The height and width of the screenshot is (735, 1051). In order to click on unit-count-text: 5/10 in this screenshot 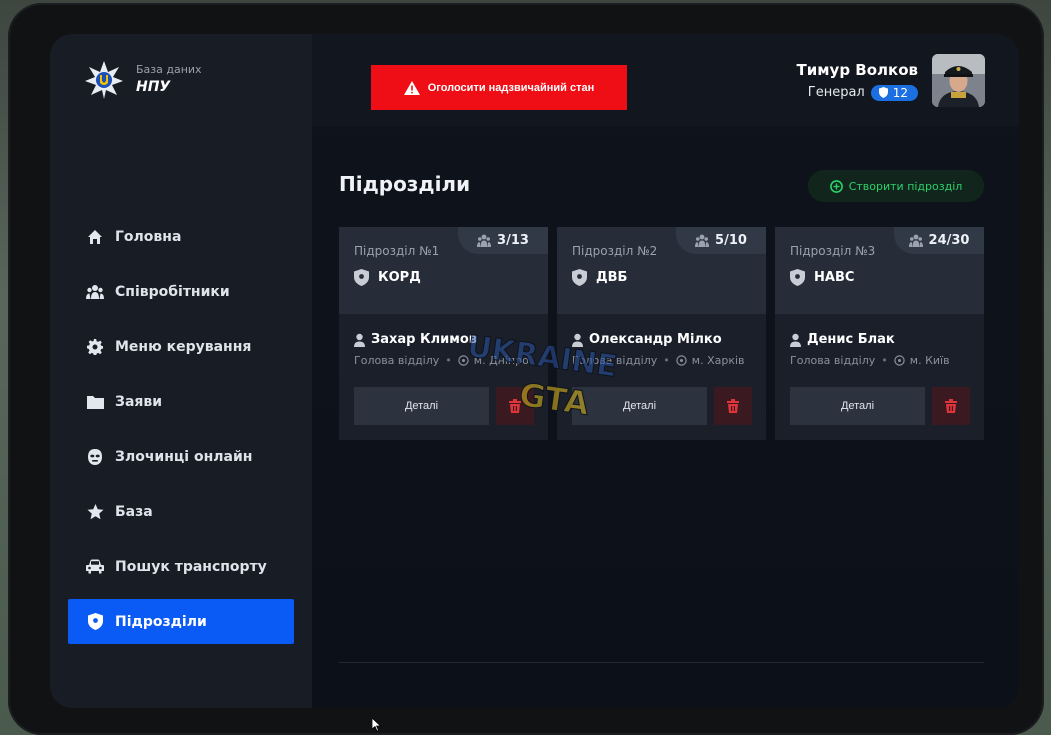, I will do `click(731, 240)`.